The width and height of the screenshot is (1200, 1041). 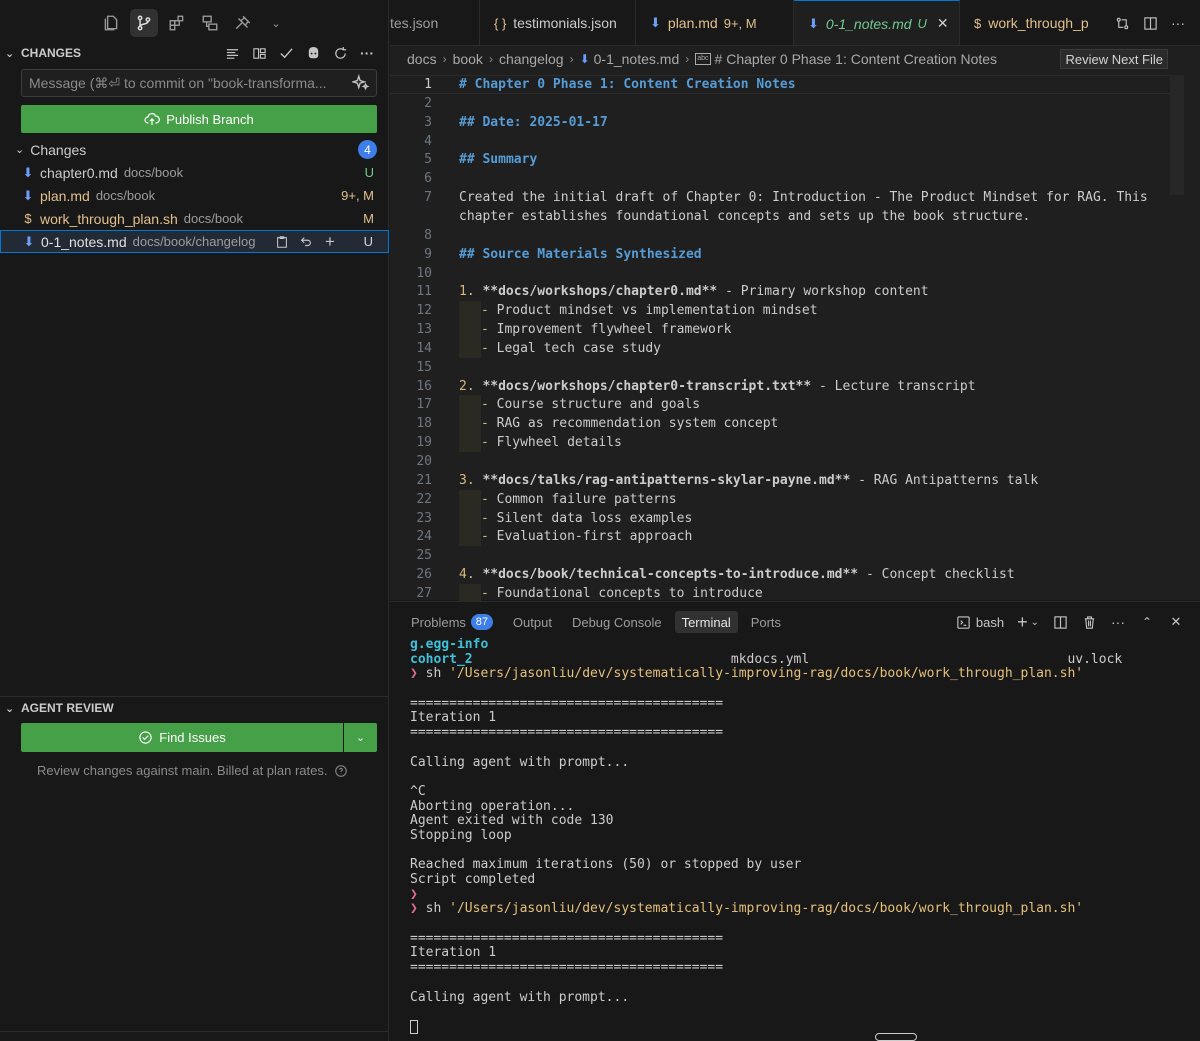 What do you see at coordinates (533, 122) in the screenshot?
I see `markdown-heading: ## Date: 2025-01-17` at bounding box center [533, 122].